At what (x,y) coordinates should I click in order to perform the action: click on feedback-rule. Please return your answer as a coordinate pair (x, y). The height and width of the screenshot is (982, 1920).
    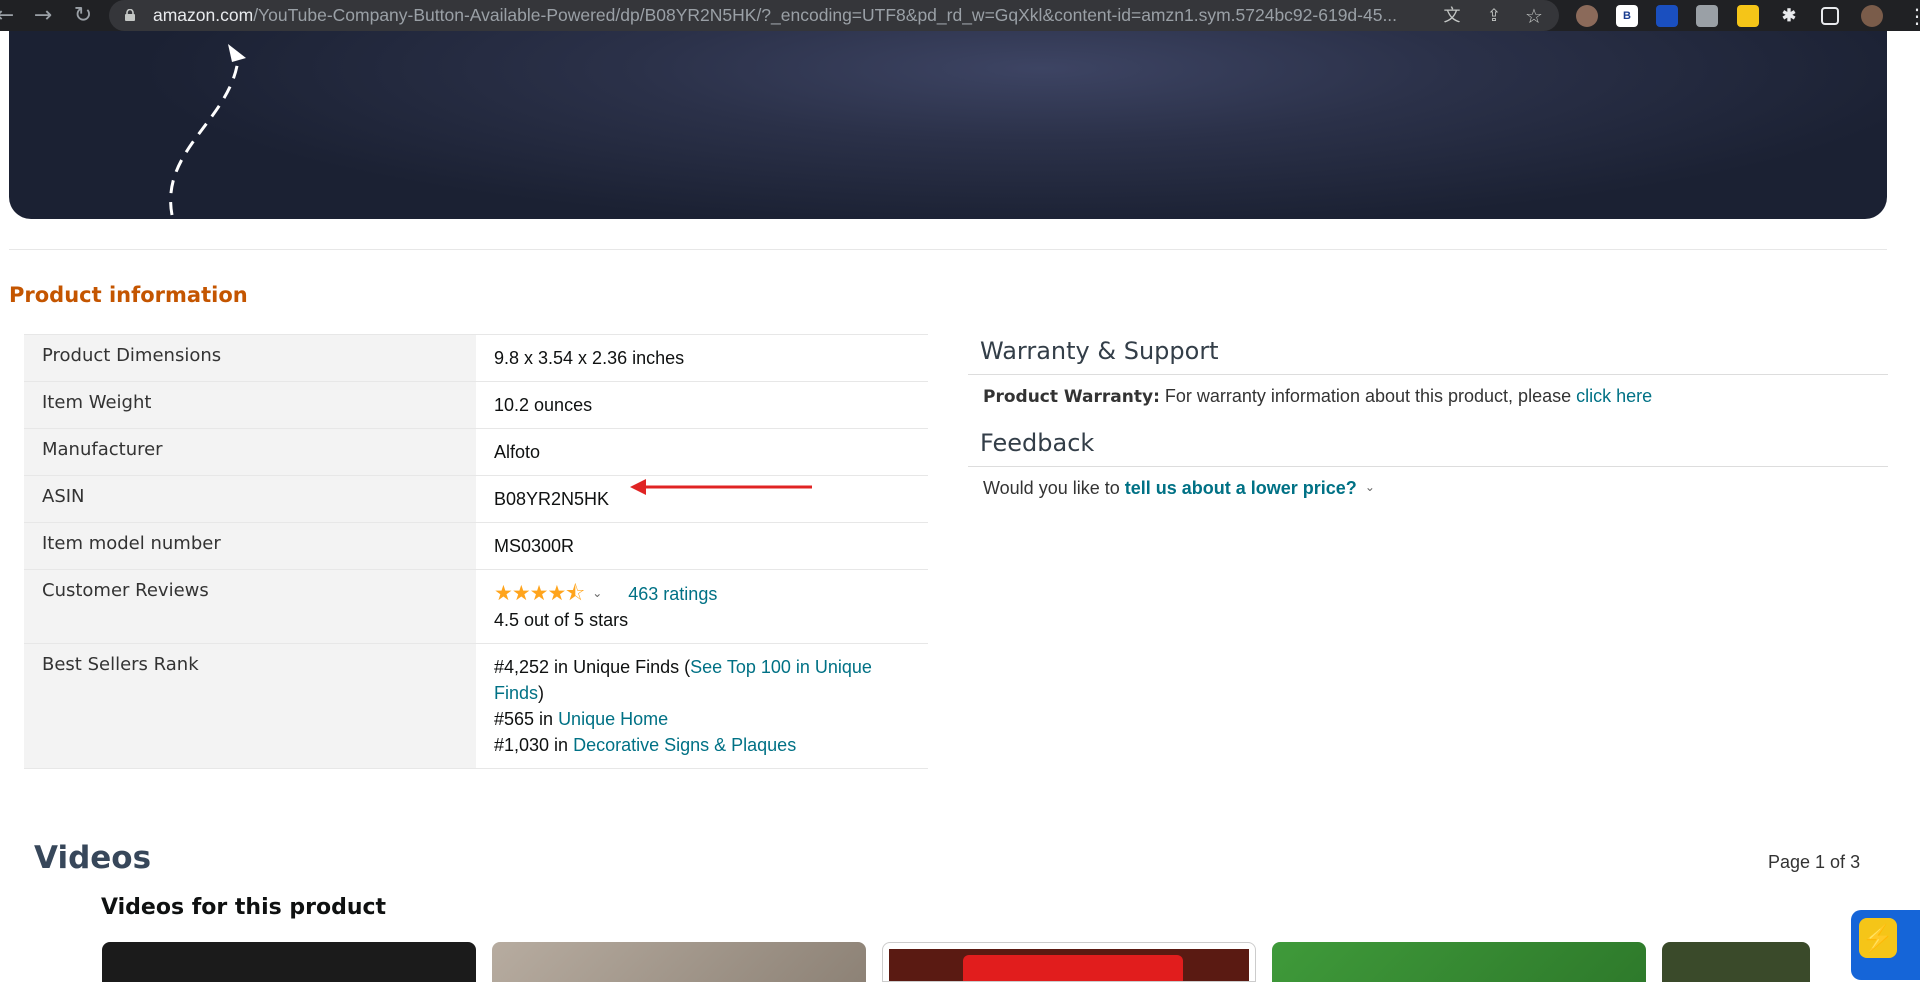
    Looking at the image, I should click on (1428, 466).